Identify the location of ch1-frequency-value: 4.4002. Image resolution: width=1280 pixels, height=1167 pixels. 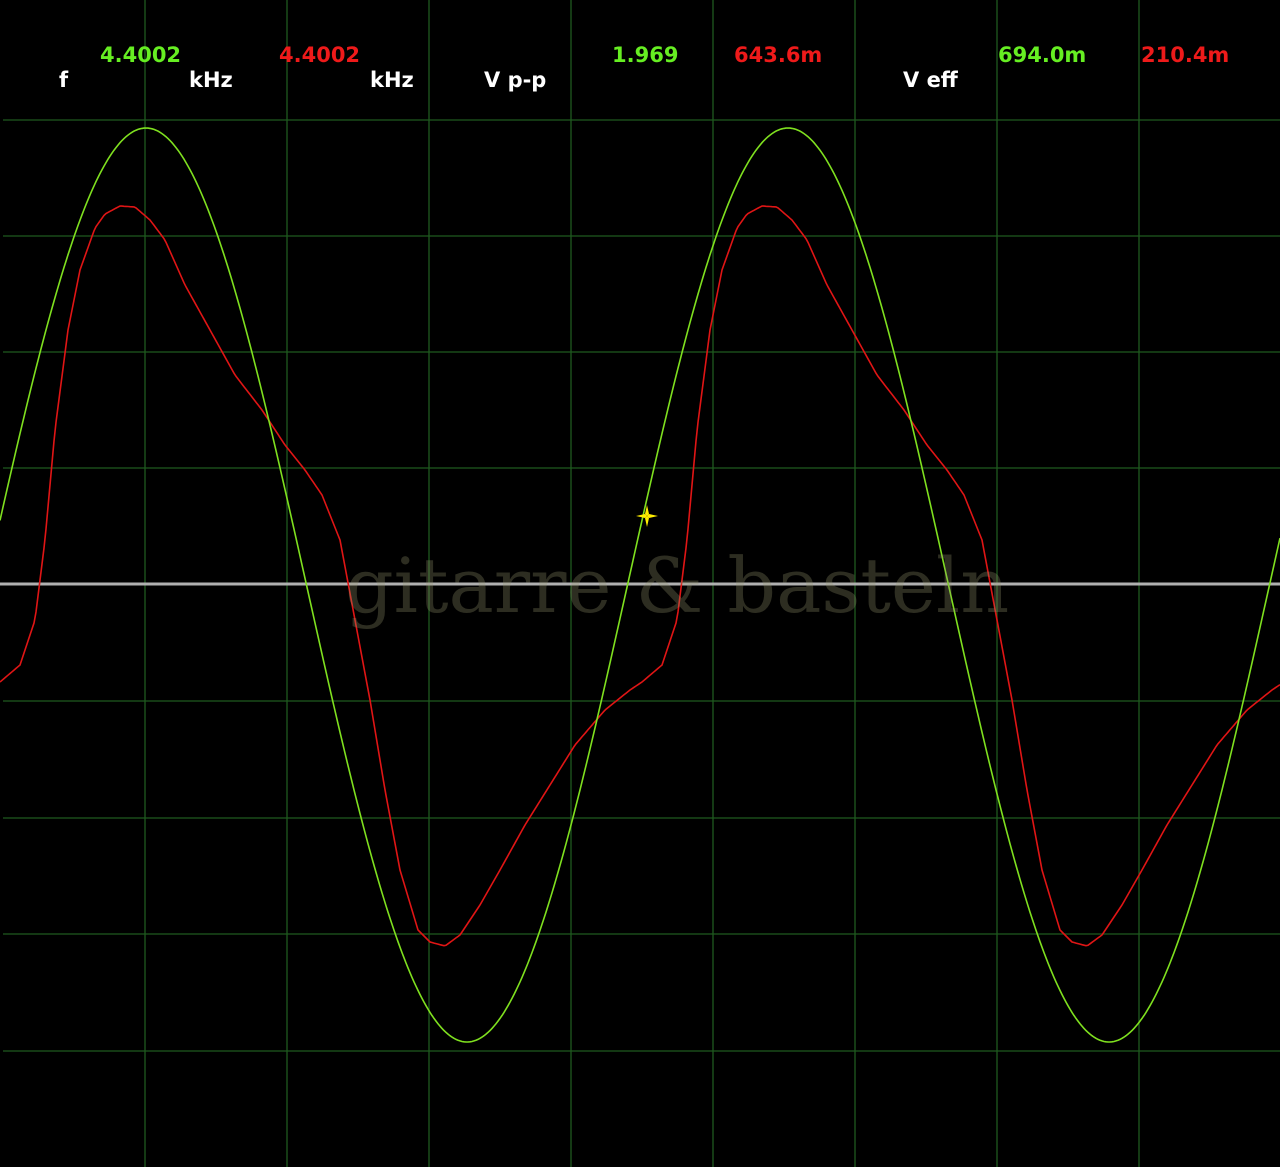
(141, 55).